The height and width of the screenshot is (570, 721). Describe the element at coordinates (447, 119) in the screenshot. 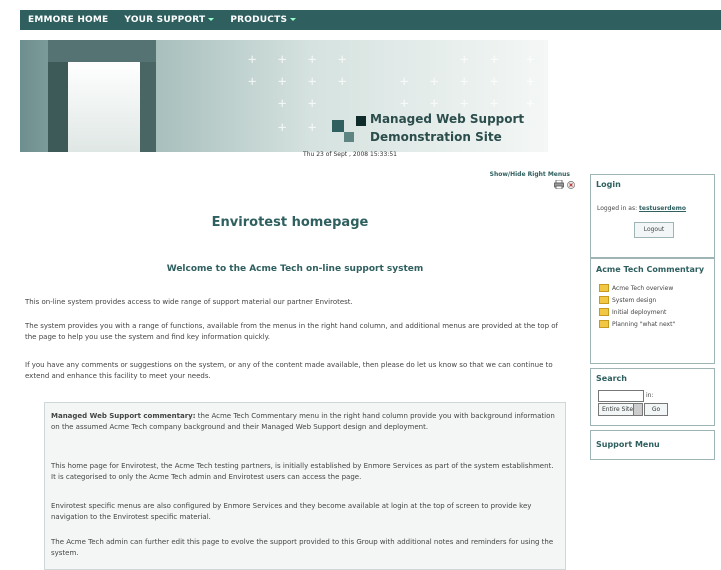

I see `banner-title-line1: Managed Web Support` at that location.